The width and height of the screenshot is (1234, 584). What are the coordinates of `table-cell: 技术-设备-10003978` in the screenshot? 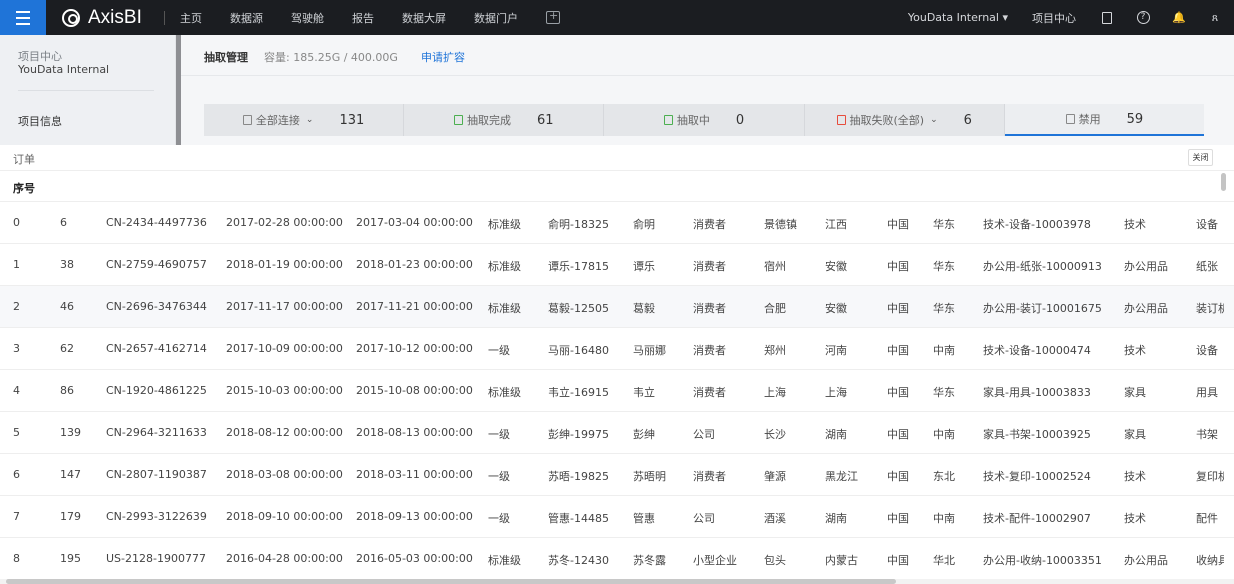 It's located at (1037, 224).